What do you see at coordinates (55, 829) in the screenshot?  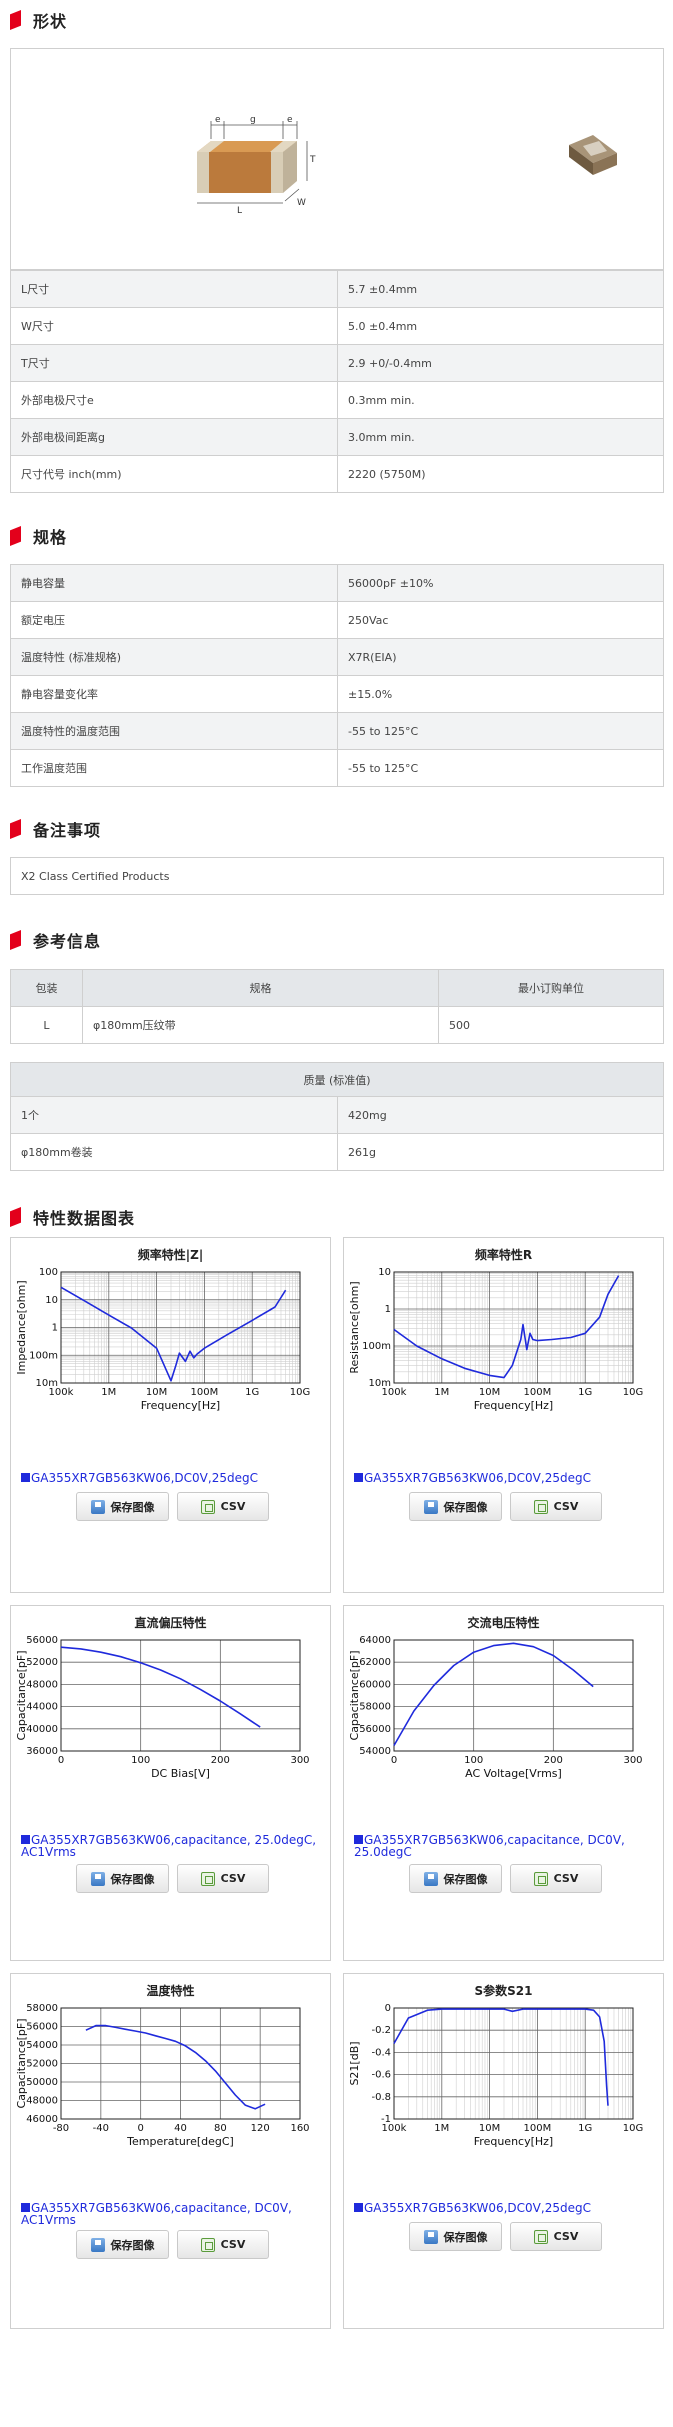 I see `section-header-notes: 备注事项` at bounding box center [55, 829].